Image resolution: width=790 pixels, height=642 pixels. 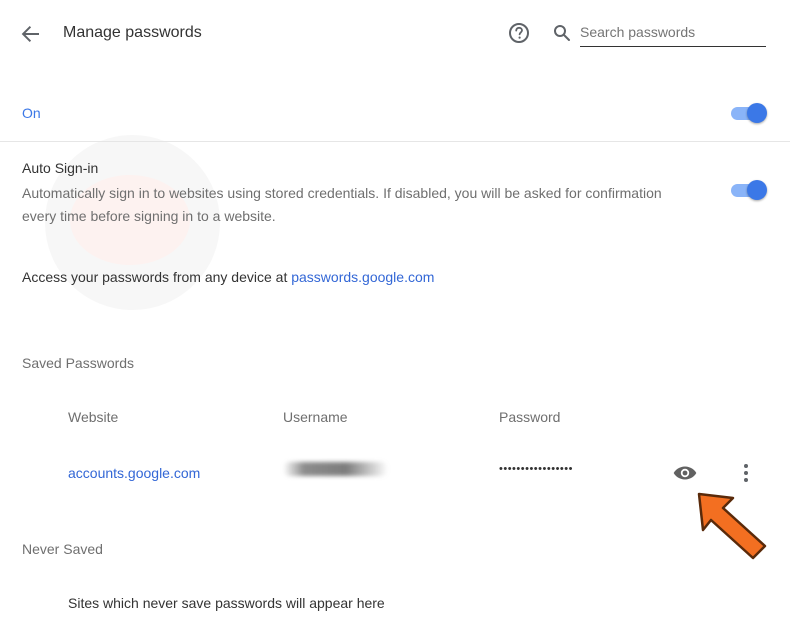 I want to click on column-header-password: Password, so click(x=530, y=417).